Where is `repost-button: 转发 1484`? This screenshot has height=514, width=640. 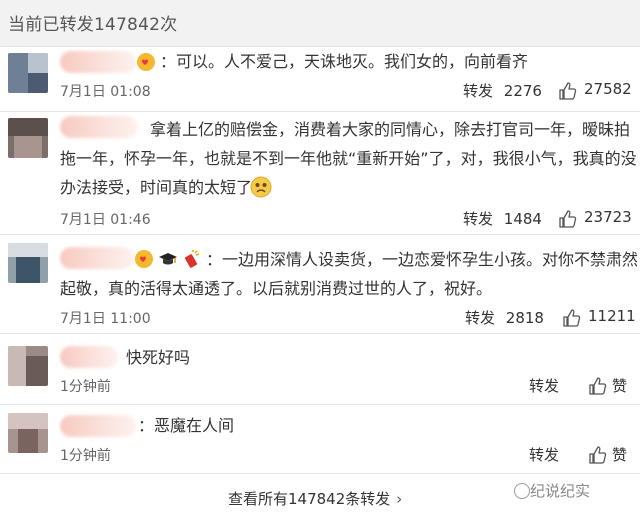 repost-button: 转发 1484 is located at coordinates (502, 218).